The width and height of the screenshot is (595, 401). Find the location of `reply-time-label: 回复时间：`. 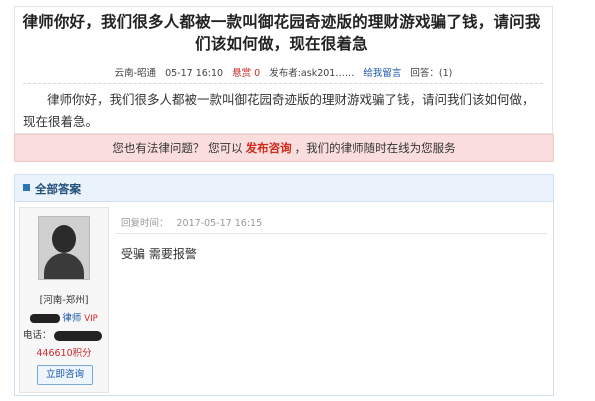

reply-time-label: 回复时间： is located at coordinates (145, 223).